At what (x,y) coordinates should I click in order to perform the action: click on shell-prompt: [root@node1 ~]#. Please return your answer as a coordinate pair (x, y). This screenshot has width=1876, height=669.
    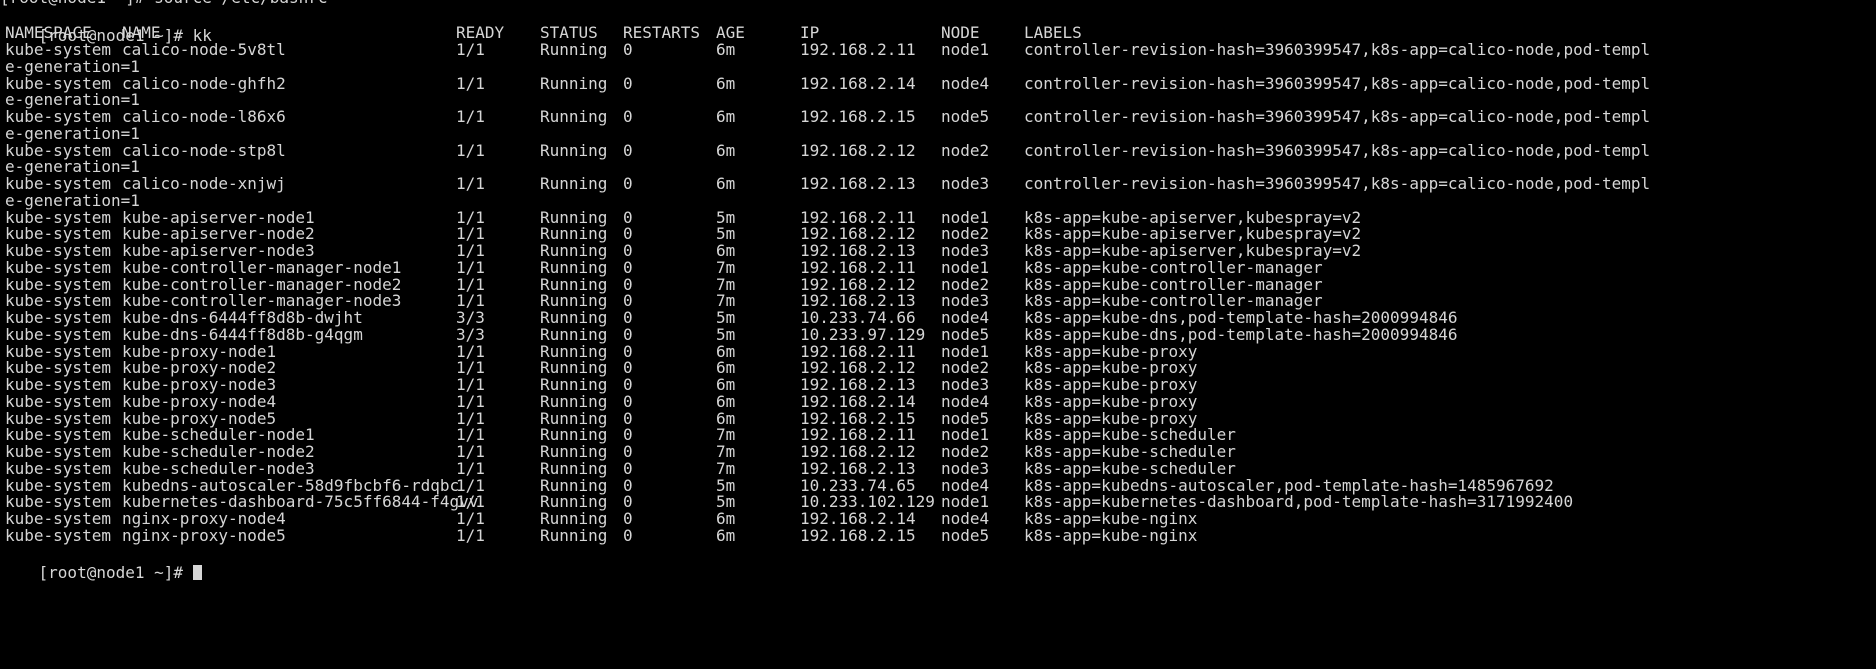
    Looking at the image, I should click on (115, 572).